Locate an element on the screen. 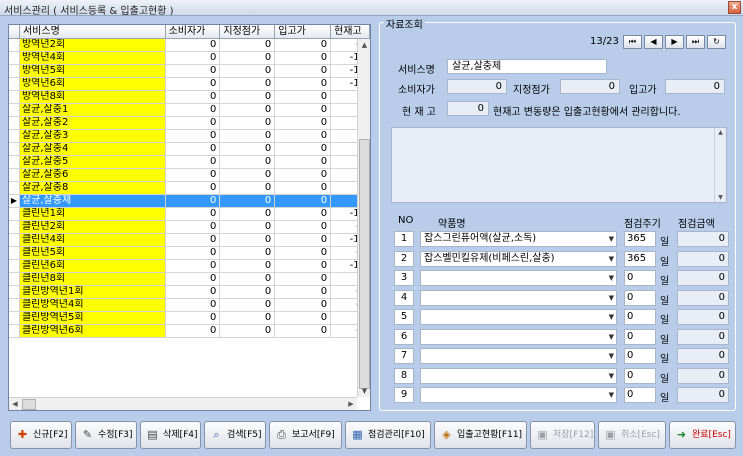 This screenshot has height=456, width=743. table-row: 클린년5회000-1 is located at coordinates (189, 253).